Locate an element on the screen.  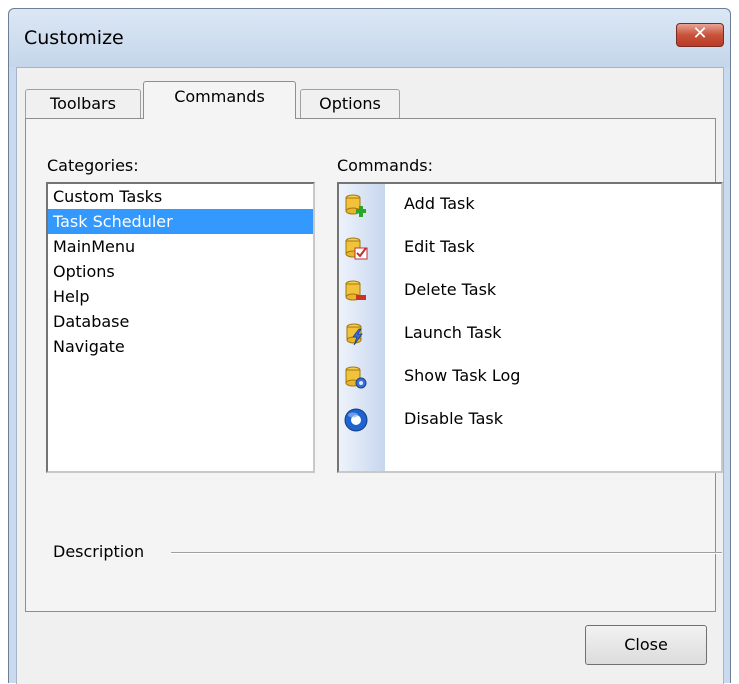
category-item: Options is located at coordinates (180, 271).